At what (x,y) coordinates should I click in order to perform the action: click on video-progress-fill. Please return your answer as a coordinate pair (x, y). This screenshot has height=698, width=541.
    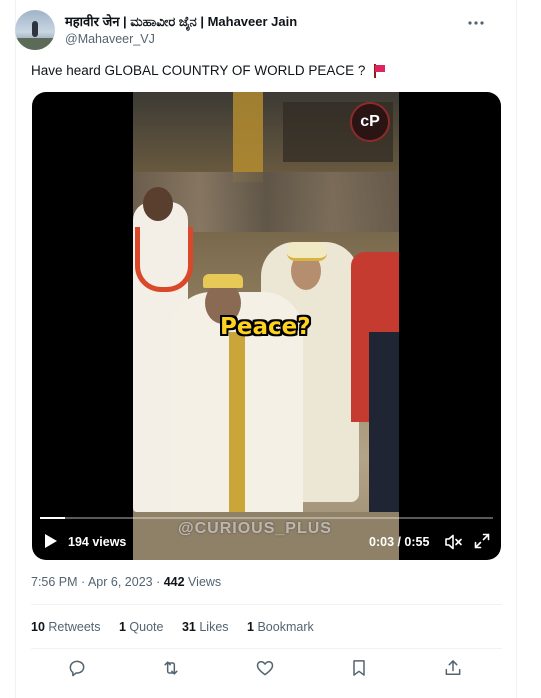
    Looking at the image, I should click on (52, 518).